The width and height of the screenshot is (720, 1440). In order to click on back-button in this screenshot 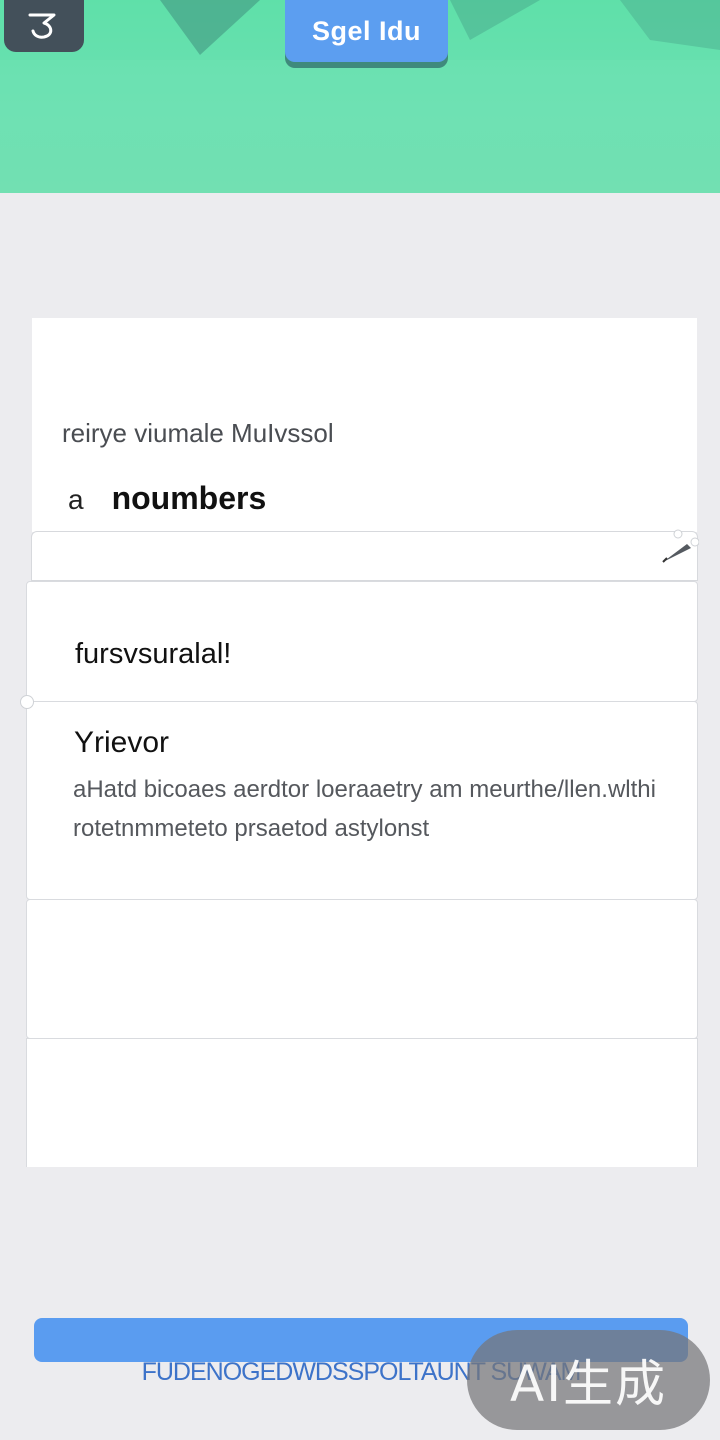, I will do `click(44, 26)`.